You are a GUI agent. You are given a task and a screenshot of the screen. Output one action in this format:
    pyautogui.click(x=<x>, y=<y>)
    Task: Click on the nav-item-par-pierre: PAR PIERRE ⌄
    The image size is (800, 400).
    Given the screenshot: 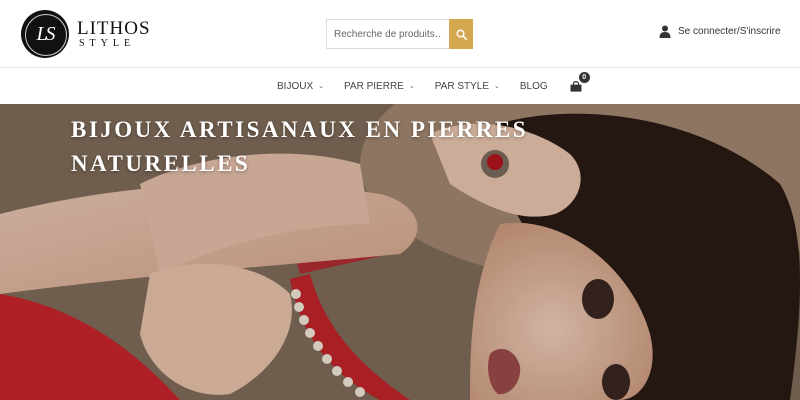 What is the action you would take?
    pyautogui.click(x=379, y=86)
    